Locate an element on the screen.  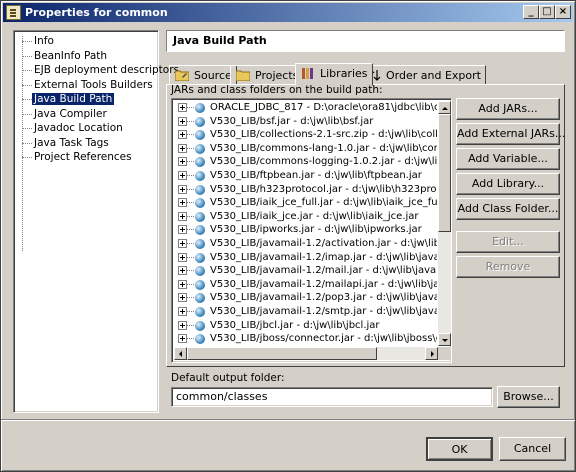
title-bar: Properties for common _ □ × is located at coordinates (288, 12).